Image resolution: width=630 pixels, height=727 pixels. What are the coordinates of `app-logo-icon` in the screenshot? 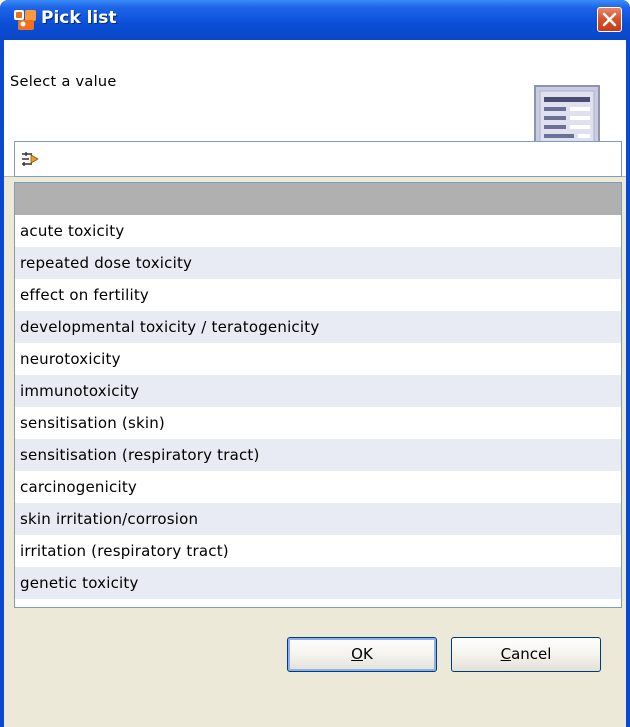 It's located at (25, 20).